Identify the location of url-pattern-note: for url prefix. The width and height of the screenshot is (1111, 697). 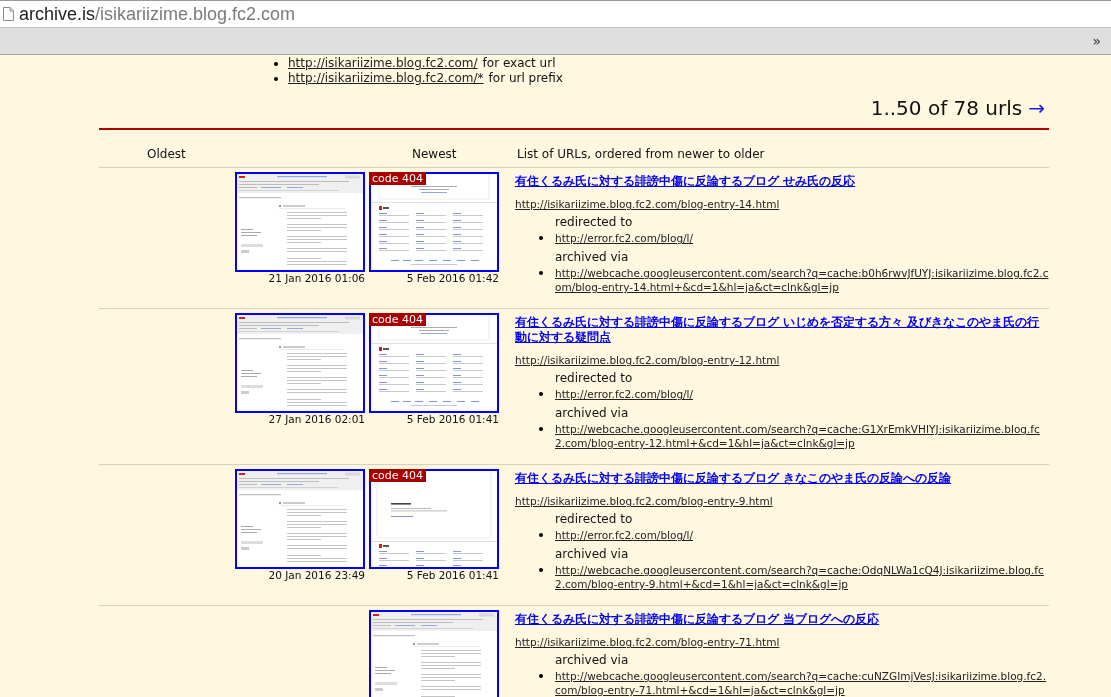
(525, 78).